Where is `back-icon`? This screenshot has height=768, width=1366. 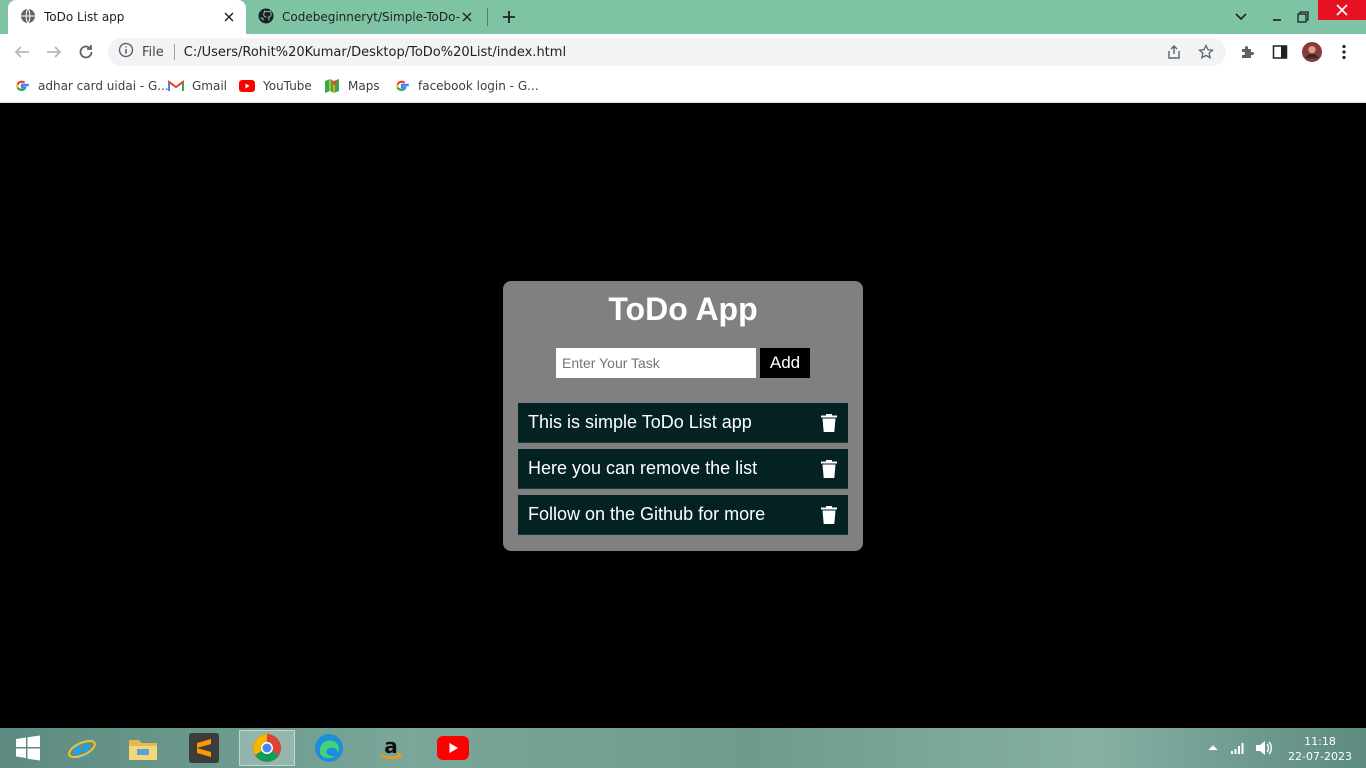 back-icon is located at coordinates (22, 52).